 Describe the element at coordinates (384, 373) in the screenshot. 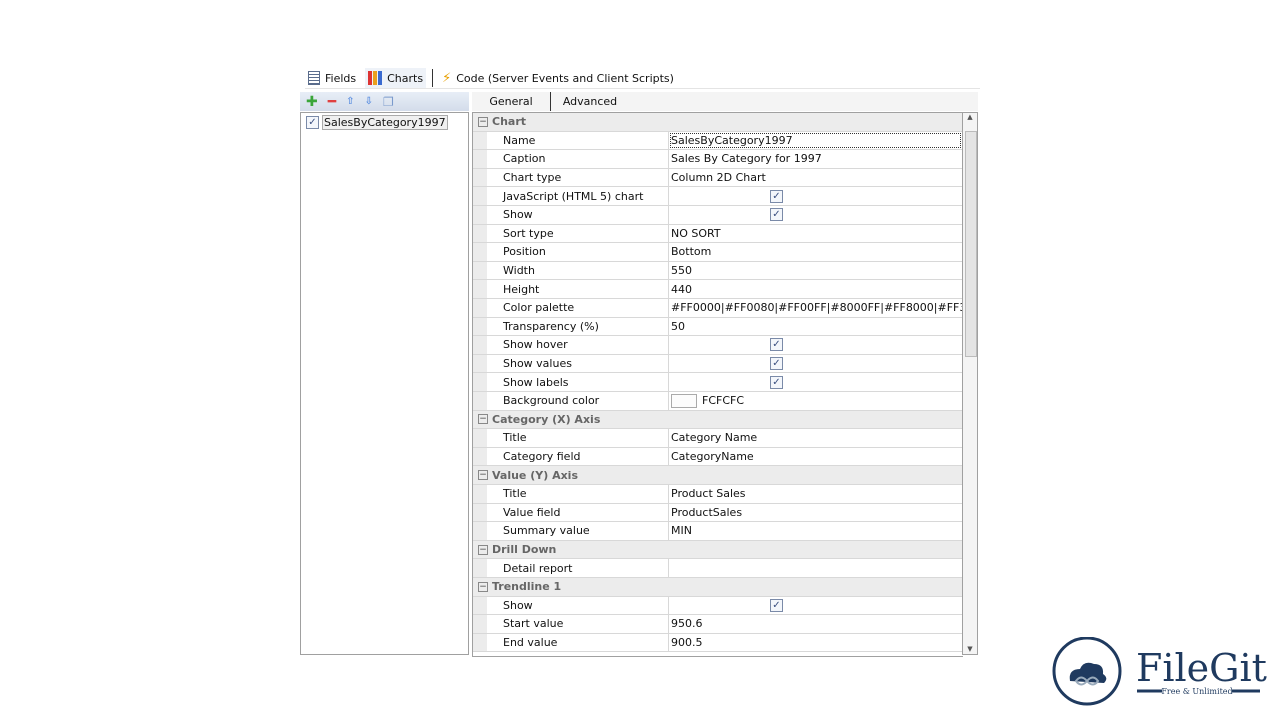

I see `chart-list-panel: ✚ ━ ⇧ ⇩ ❐ ✓ SalesByCategory1997` at that location.